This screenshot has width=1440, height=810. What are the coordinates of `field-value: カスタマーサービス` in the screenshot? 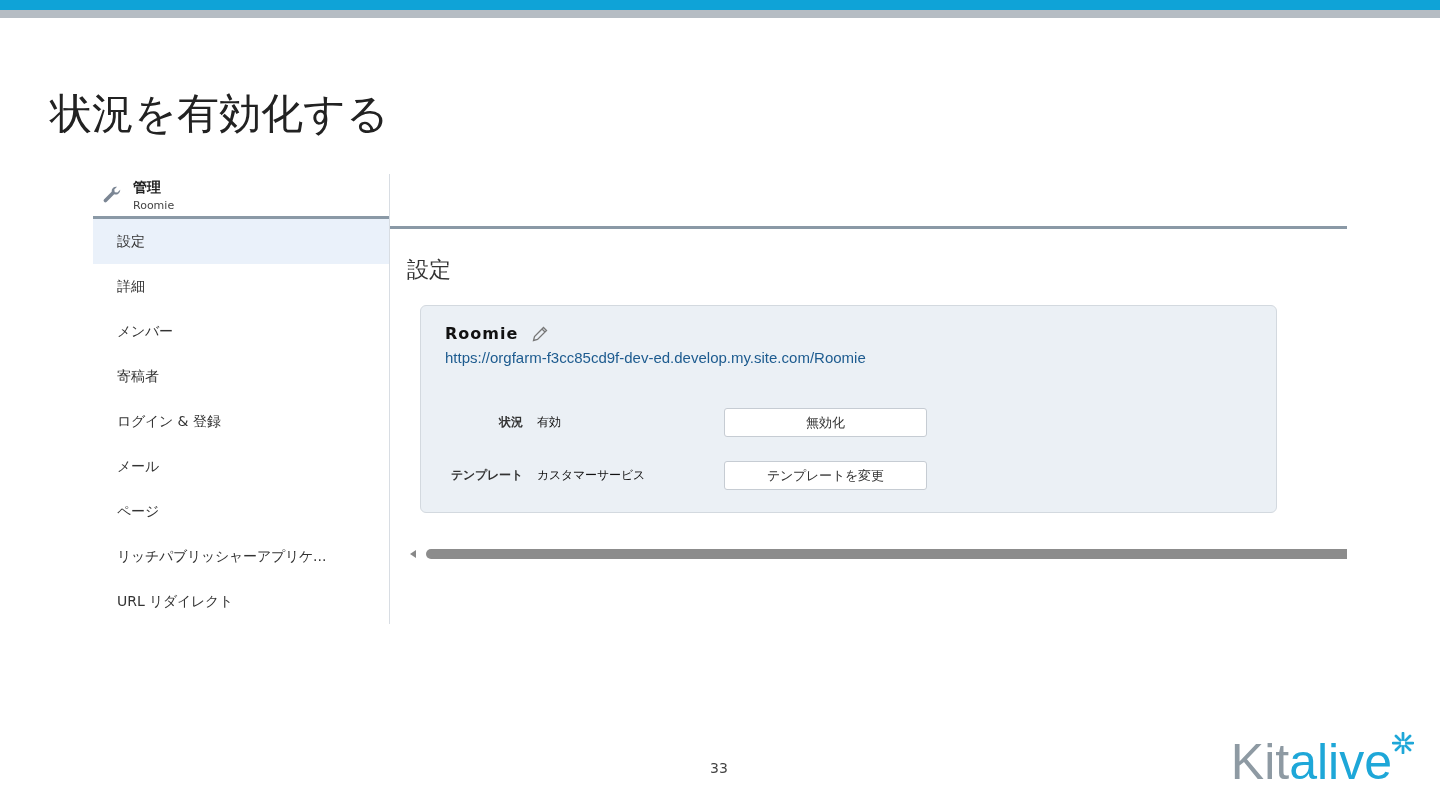 It's located at (591, 475).